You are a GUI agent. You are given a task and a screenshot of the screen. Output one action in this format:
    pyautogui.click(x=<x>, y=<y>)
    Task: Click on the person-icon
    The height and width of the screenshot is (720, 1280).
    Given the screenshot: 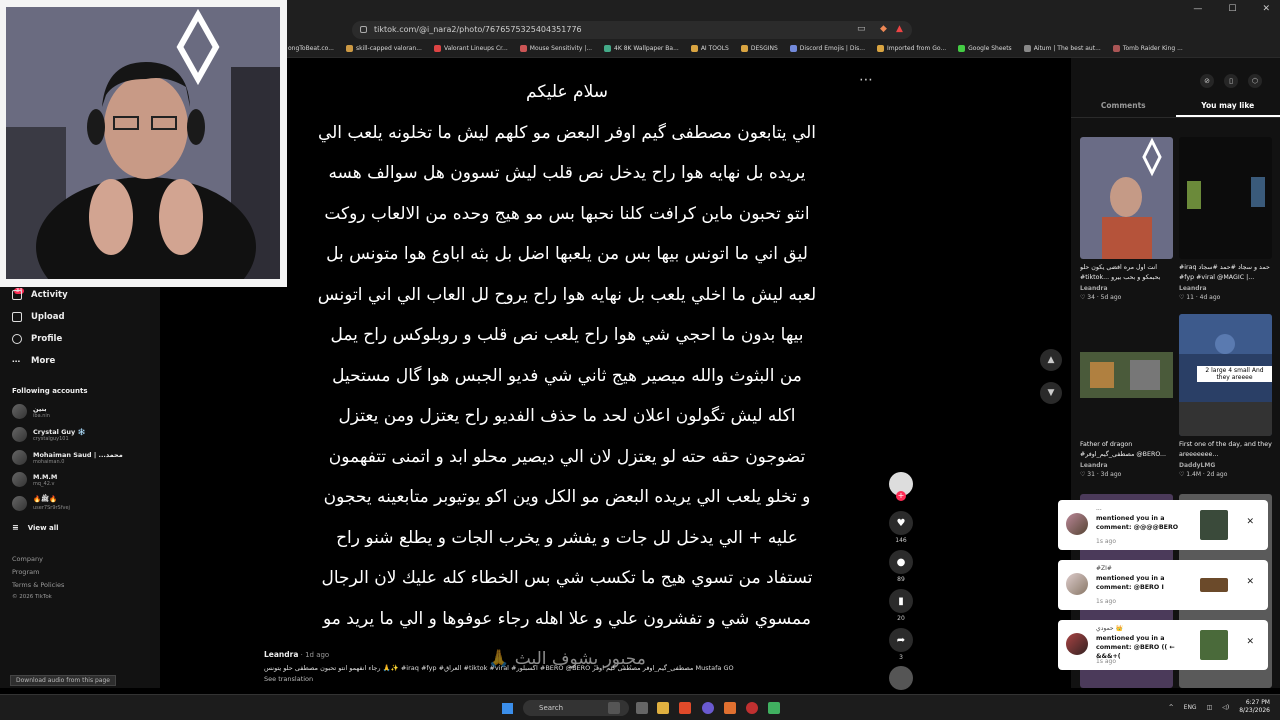 What is the action you would take?
    pyautogui.click(x=17, y=339)
    